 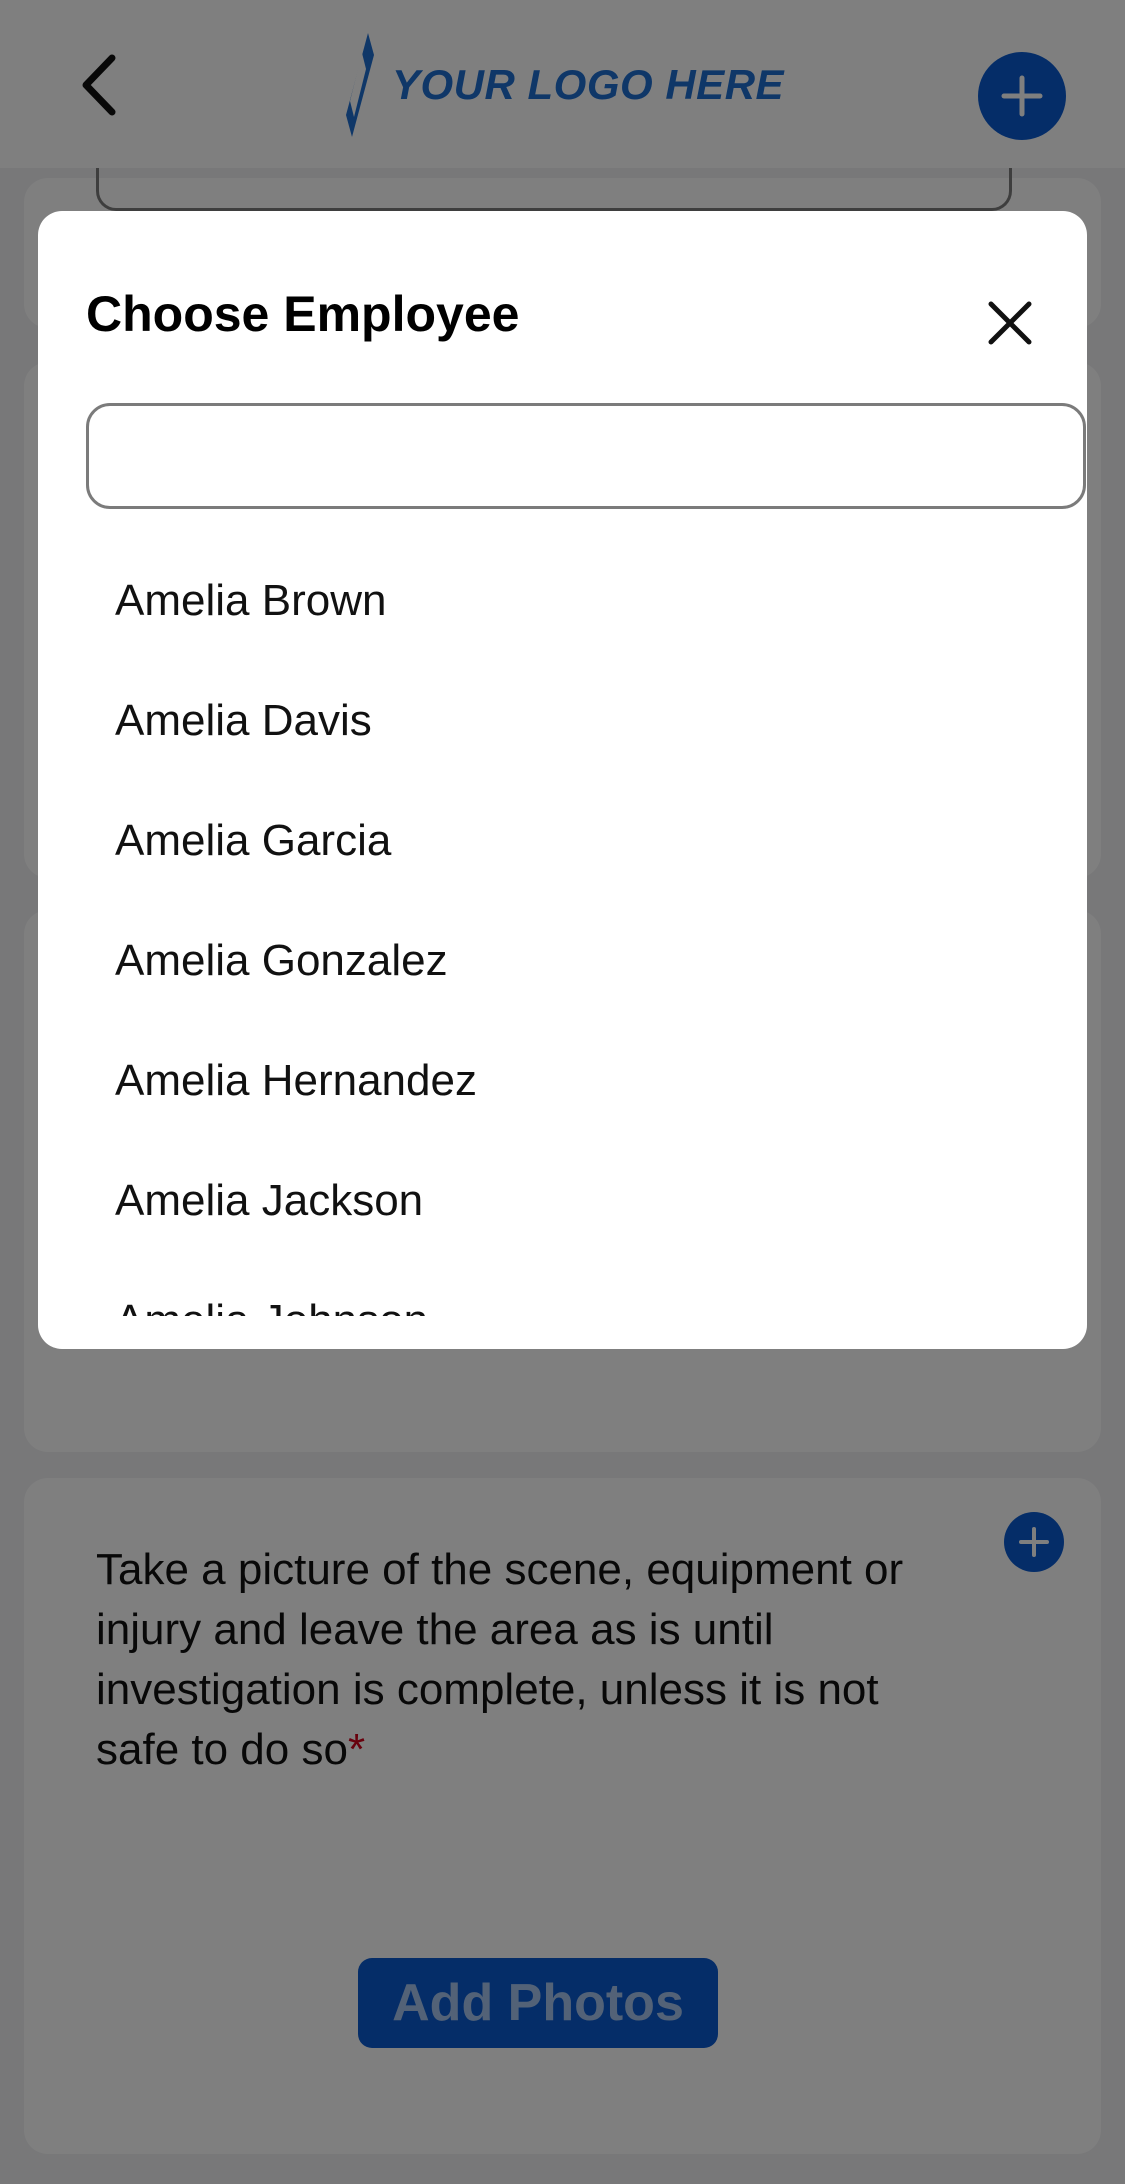 I want to click on employee-list-item: Amelia Johnson, so click(x=562, y=1288).